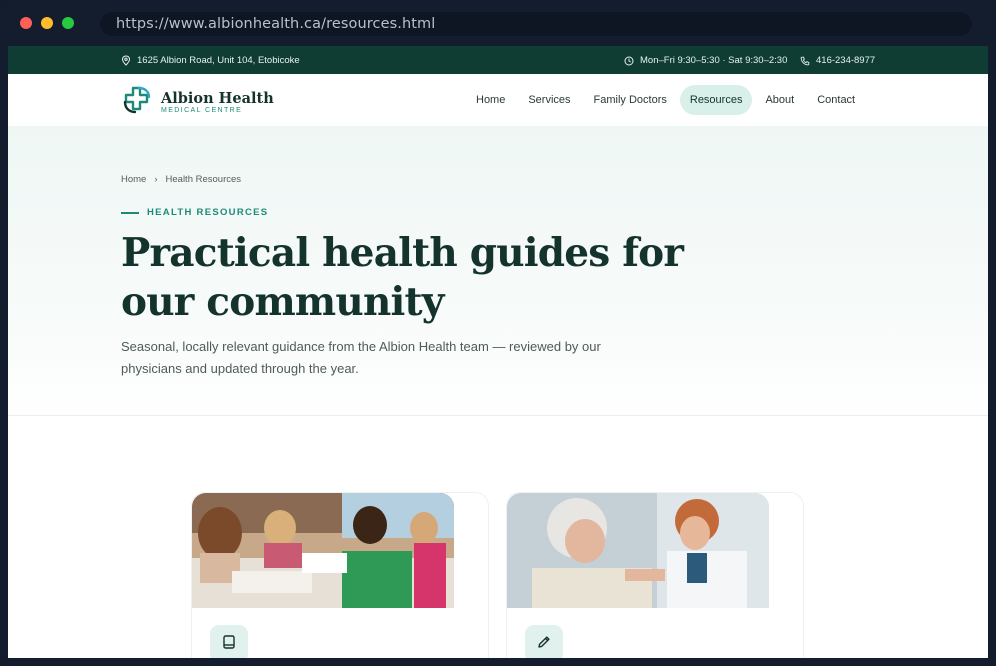  What do you see at coordinates (133, 179) in the screenshot?
I see `breadcrumb-home-link: Home` at bounding box center [133, 179].